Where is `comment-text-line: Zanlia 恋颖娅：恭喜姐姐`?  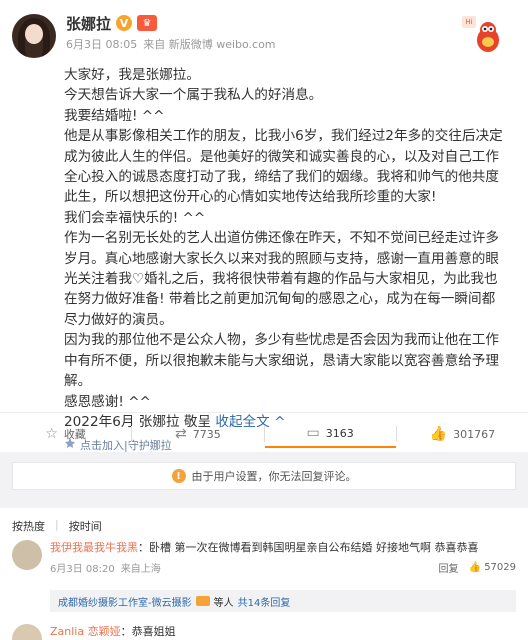
comment-text-line: Zanlia 恋颖娅：恭喜姐姐 is located at coordinates (283, 632).